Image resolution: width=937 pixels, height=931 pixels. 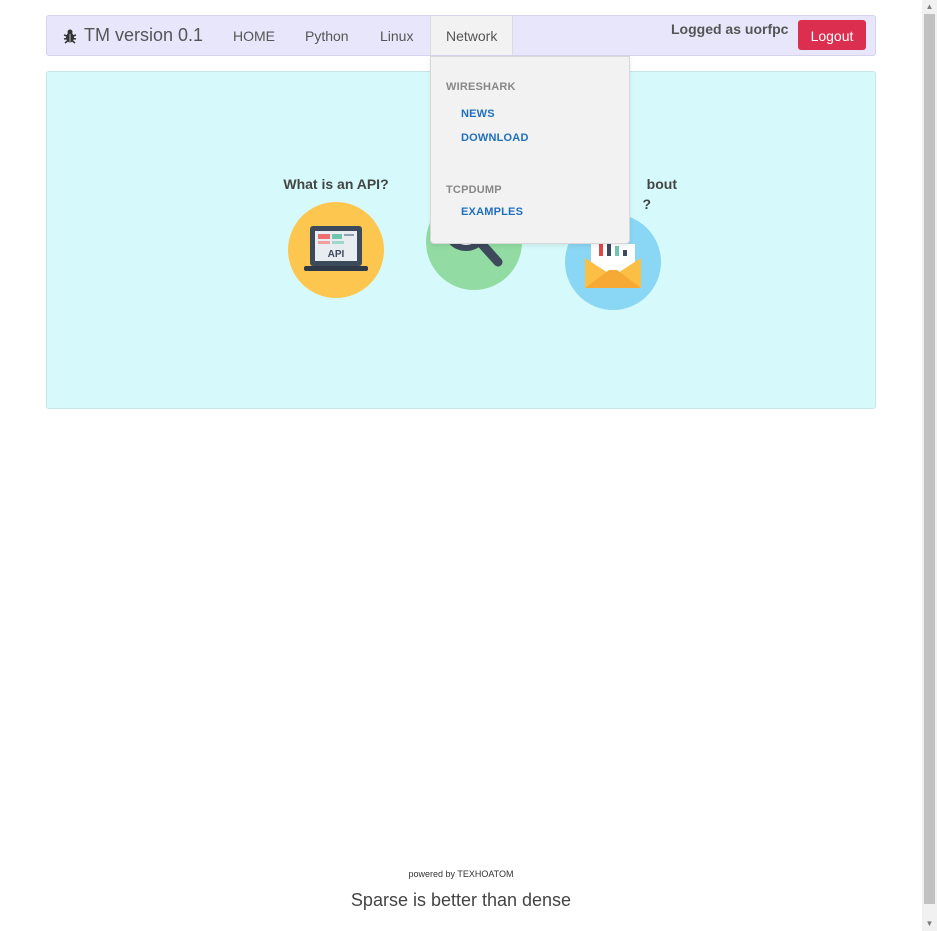 What do you see at coordinates (929, 459) in the screenshot?
I see `scrollbar-thumb` at bounding box center [929, 459].